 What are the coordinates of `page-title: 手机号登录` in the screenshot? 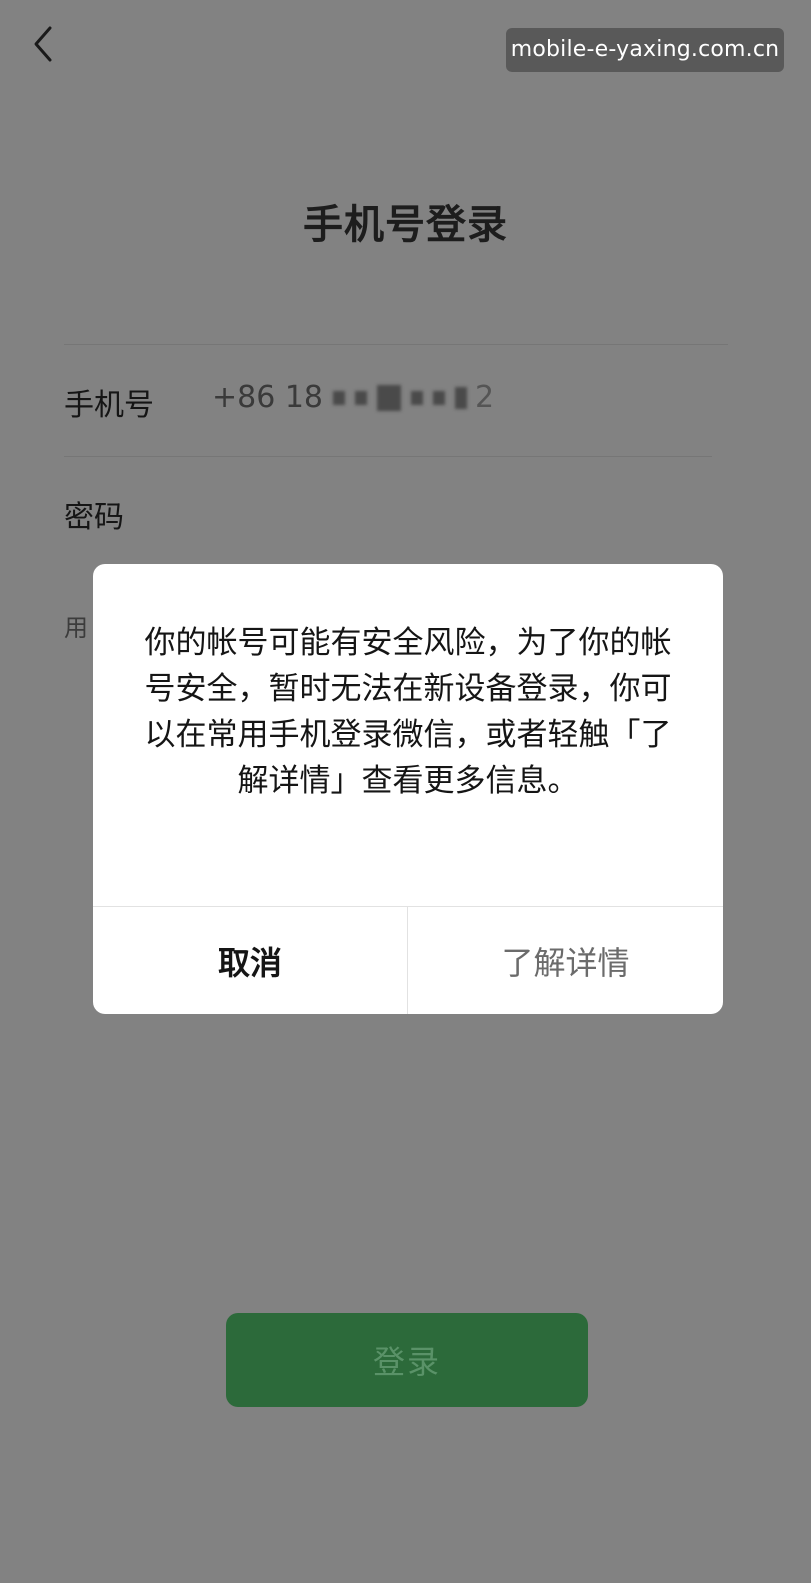 It's located at (405, 225).